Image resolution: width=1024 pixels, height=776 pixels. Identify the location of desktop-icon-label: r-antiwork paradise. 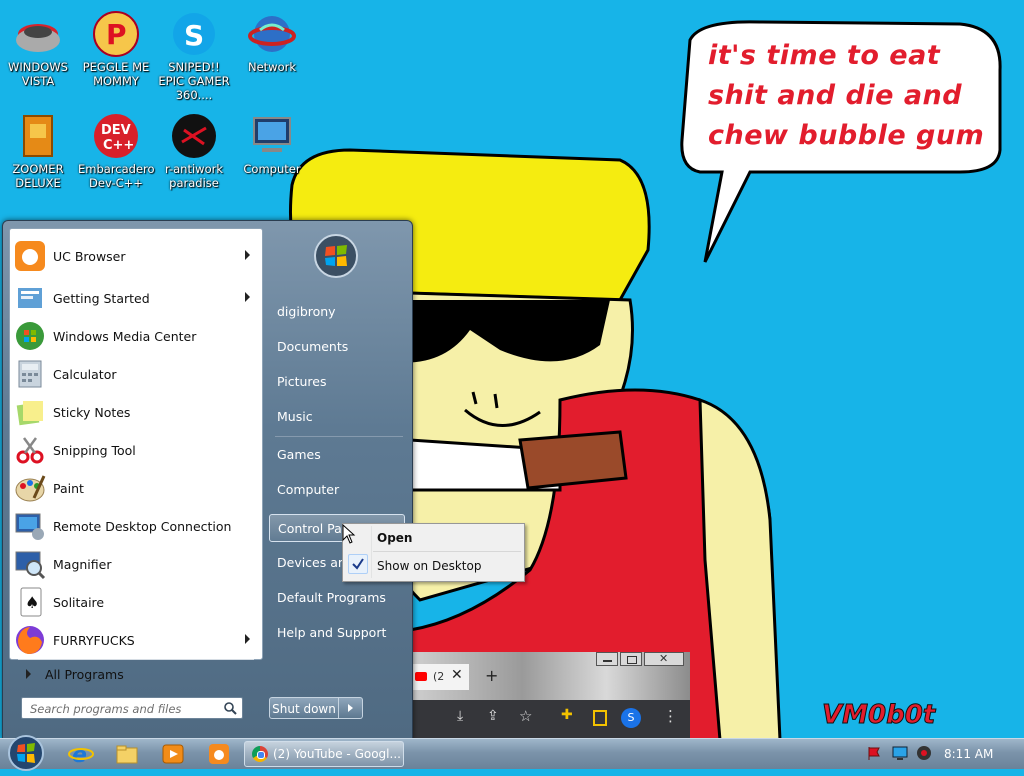
(193, 176).